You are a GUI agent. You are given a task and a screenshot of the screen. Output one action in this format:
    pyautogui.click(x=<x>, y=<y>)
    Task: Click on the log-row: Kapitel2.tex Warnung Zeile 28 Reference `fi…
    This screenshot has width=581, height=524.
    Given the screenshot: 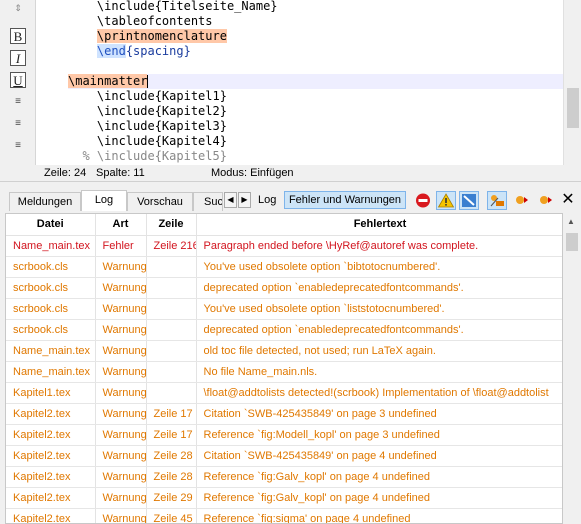 What is the action you would take?
    pyautogui.click(x=284, y=477)
    